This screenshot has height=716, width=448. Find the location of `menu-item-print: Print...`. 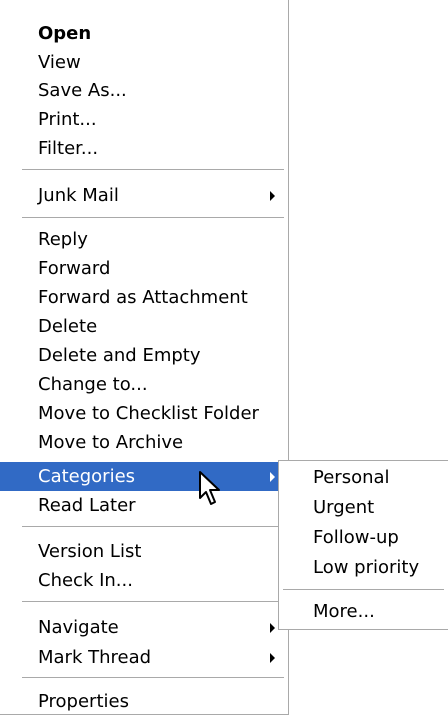

menu-item-print: Print... is located at coordinates (144, 119).